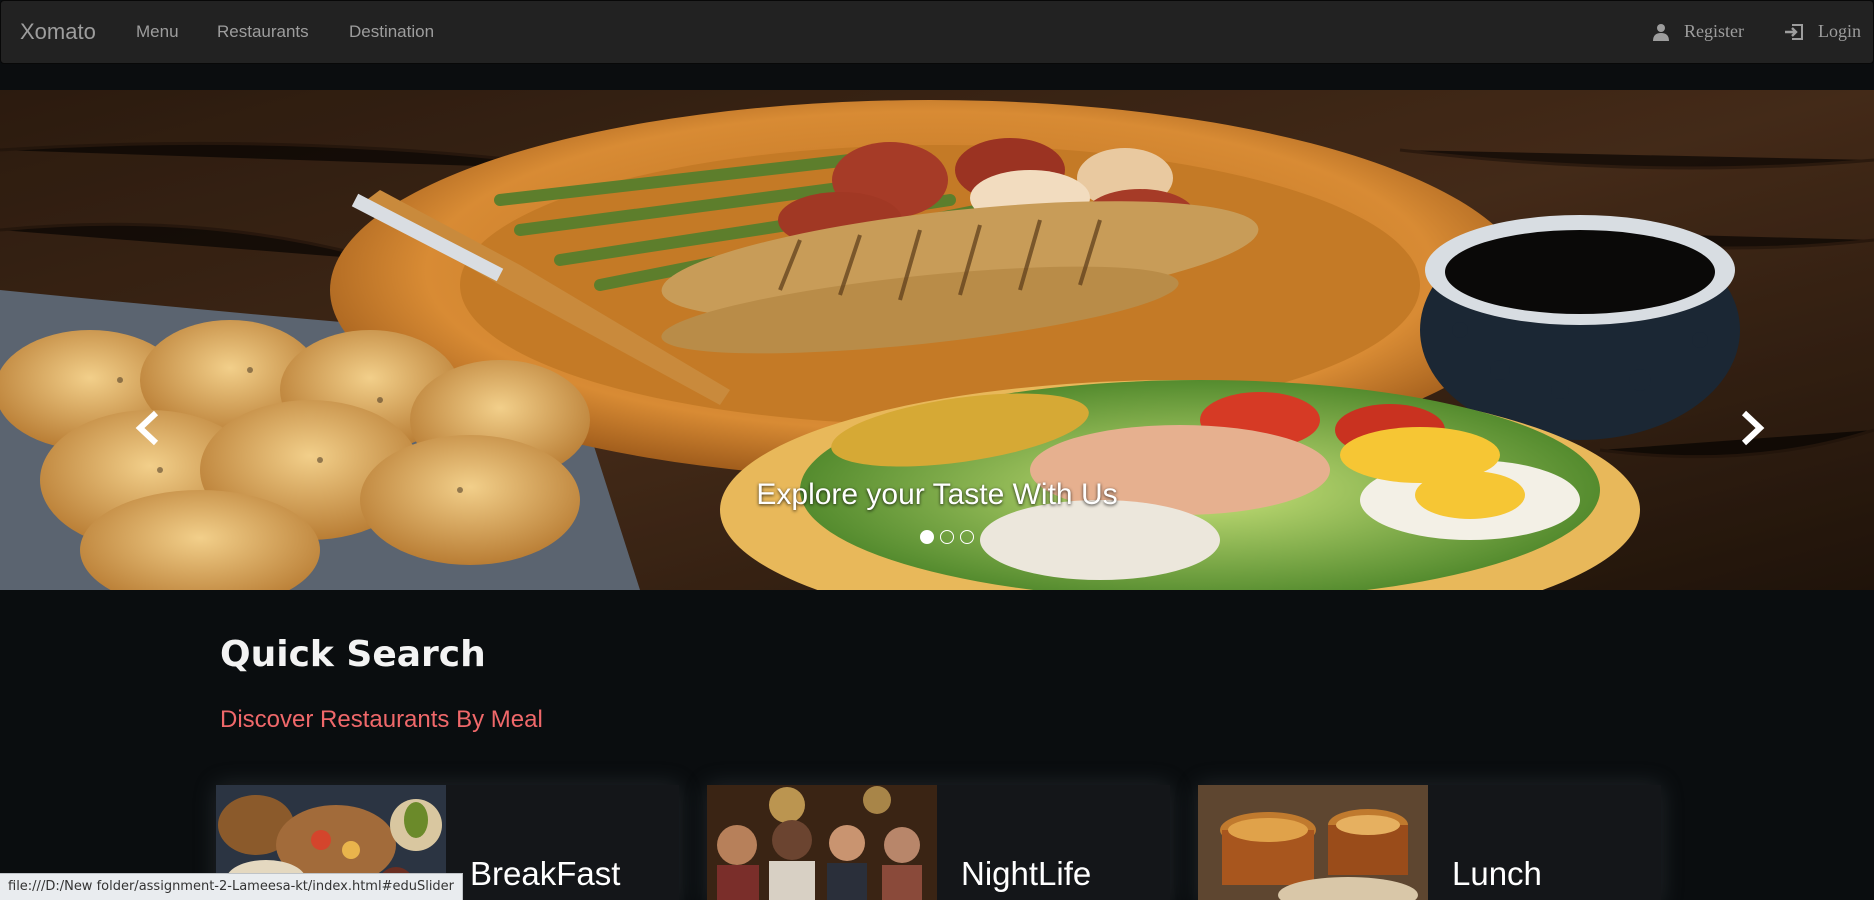  I want to click on carousel-prev-arrow, so click(147, 428).